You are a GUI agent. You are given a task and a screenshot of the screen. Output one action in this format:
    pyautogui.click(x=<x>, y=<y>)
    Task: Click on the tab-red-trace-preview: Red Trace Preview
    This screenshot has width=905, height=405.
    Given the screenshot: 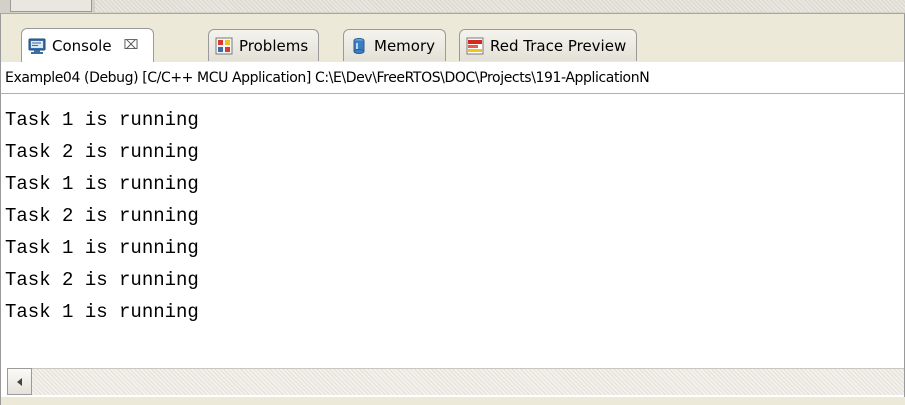 What is the action you would take?
    pyautogui.click(x=548, y=45)
    